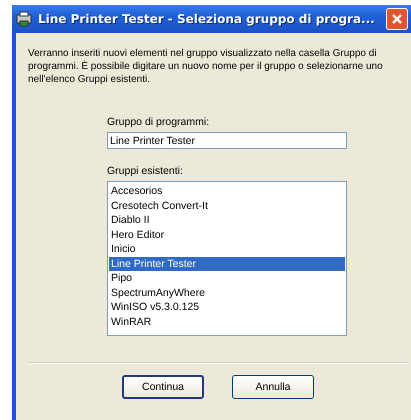 The image size is (411, 420). Describe the element at coordinates (227, 191) in the screenshot. I see `list-item: Accesorios` at that location.